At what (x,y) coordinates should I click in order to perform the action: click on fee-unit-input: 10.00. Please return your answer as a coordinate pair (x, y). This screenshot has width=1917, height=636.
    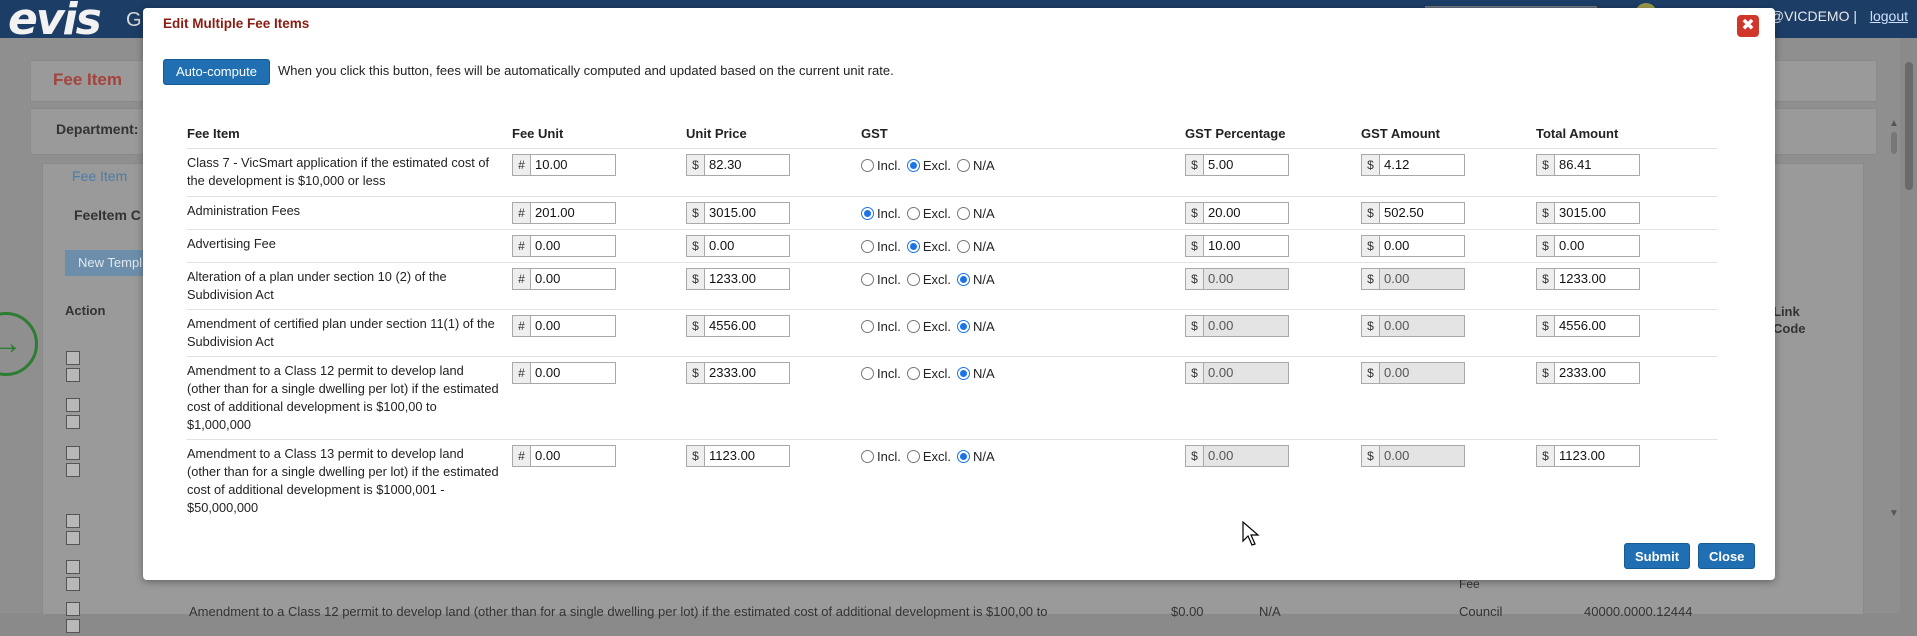
    Looking at the image, I should click on (573, 165).